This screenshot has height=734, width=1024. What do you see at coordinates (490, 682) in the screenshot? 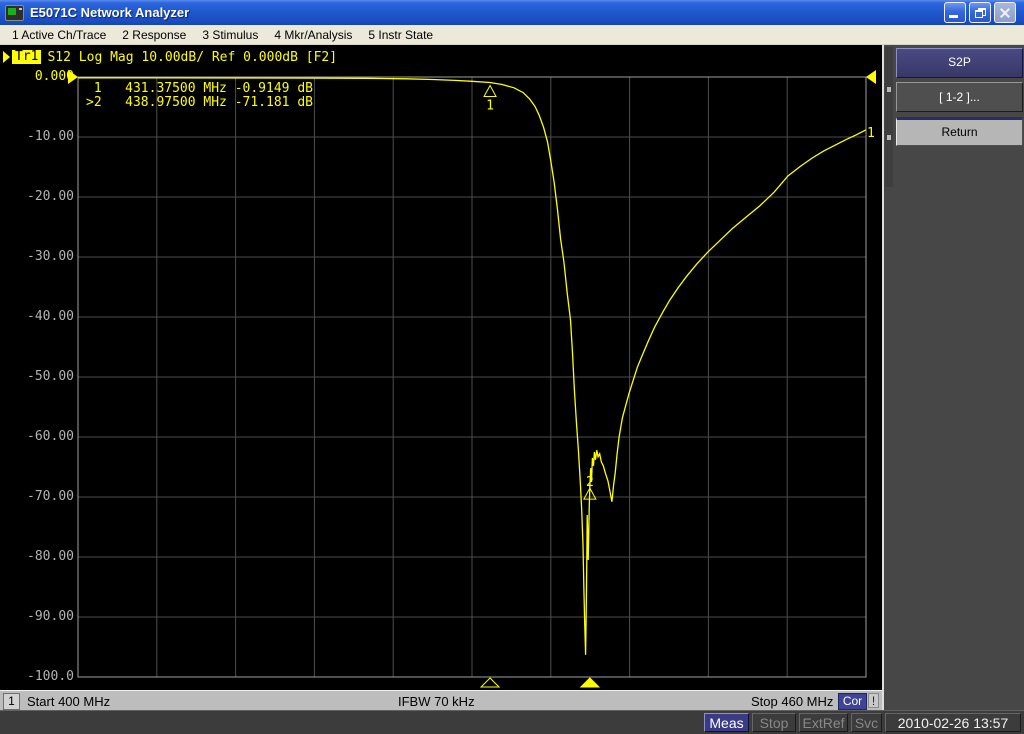
I see `marker-1-stimulus-indicator` at bounding box center [490, 682].